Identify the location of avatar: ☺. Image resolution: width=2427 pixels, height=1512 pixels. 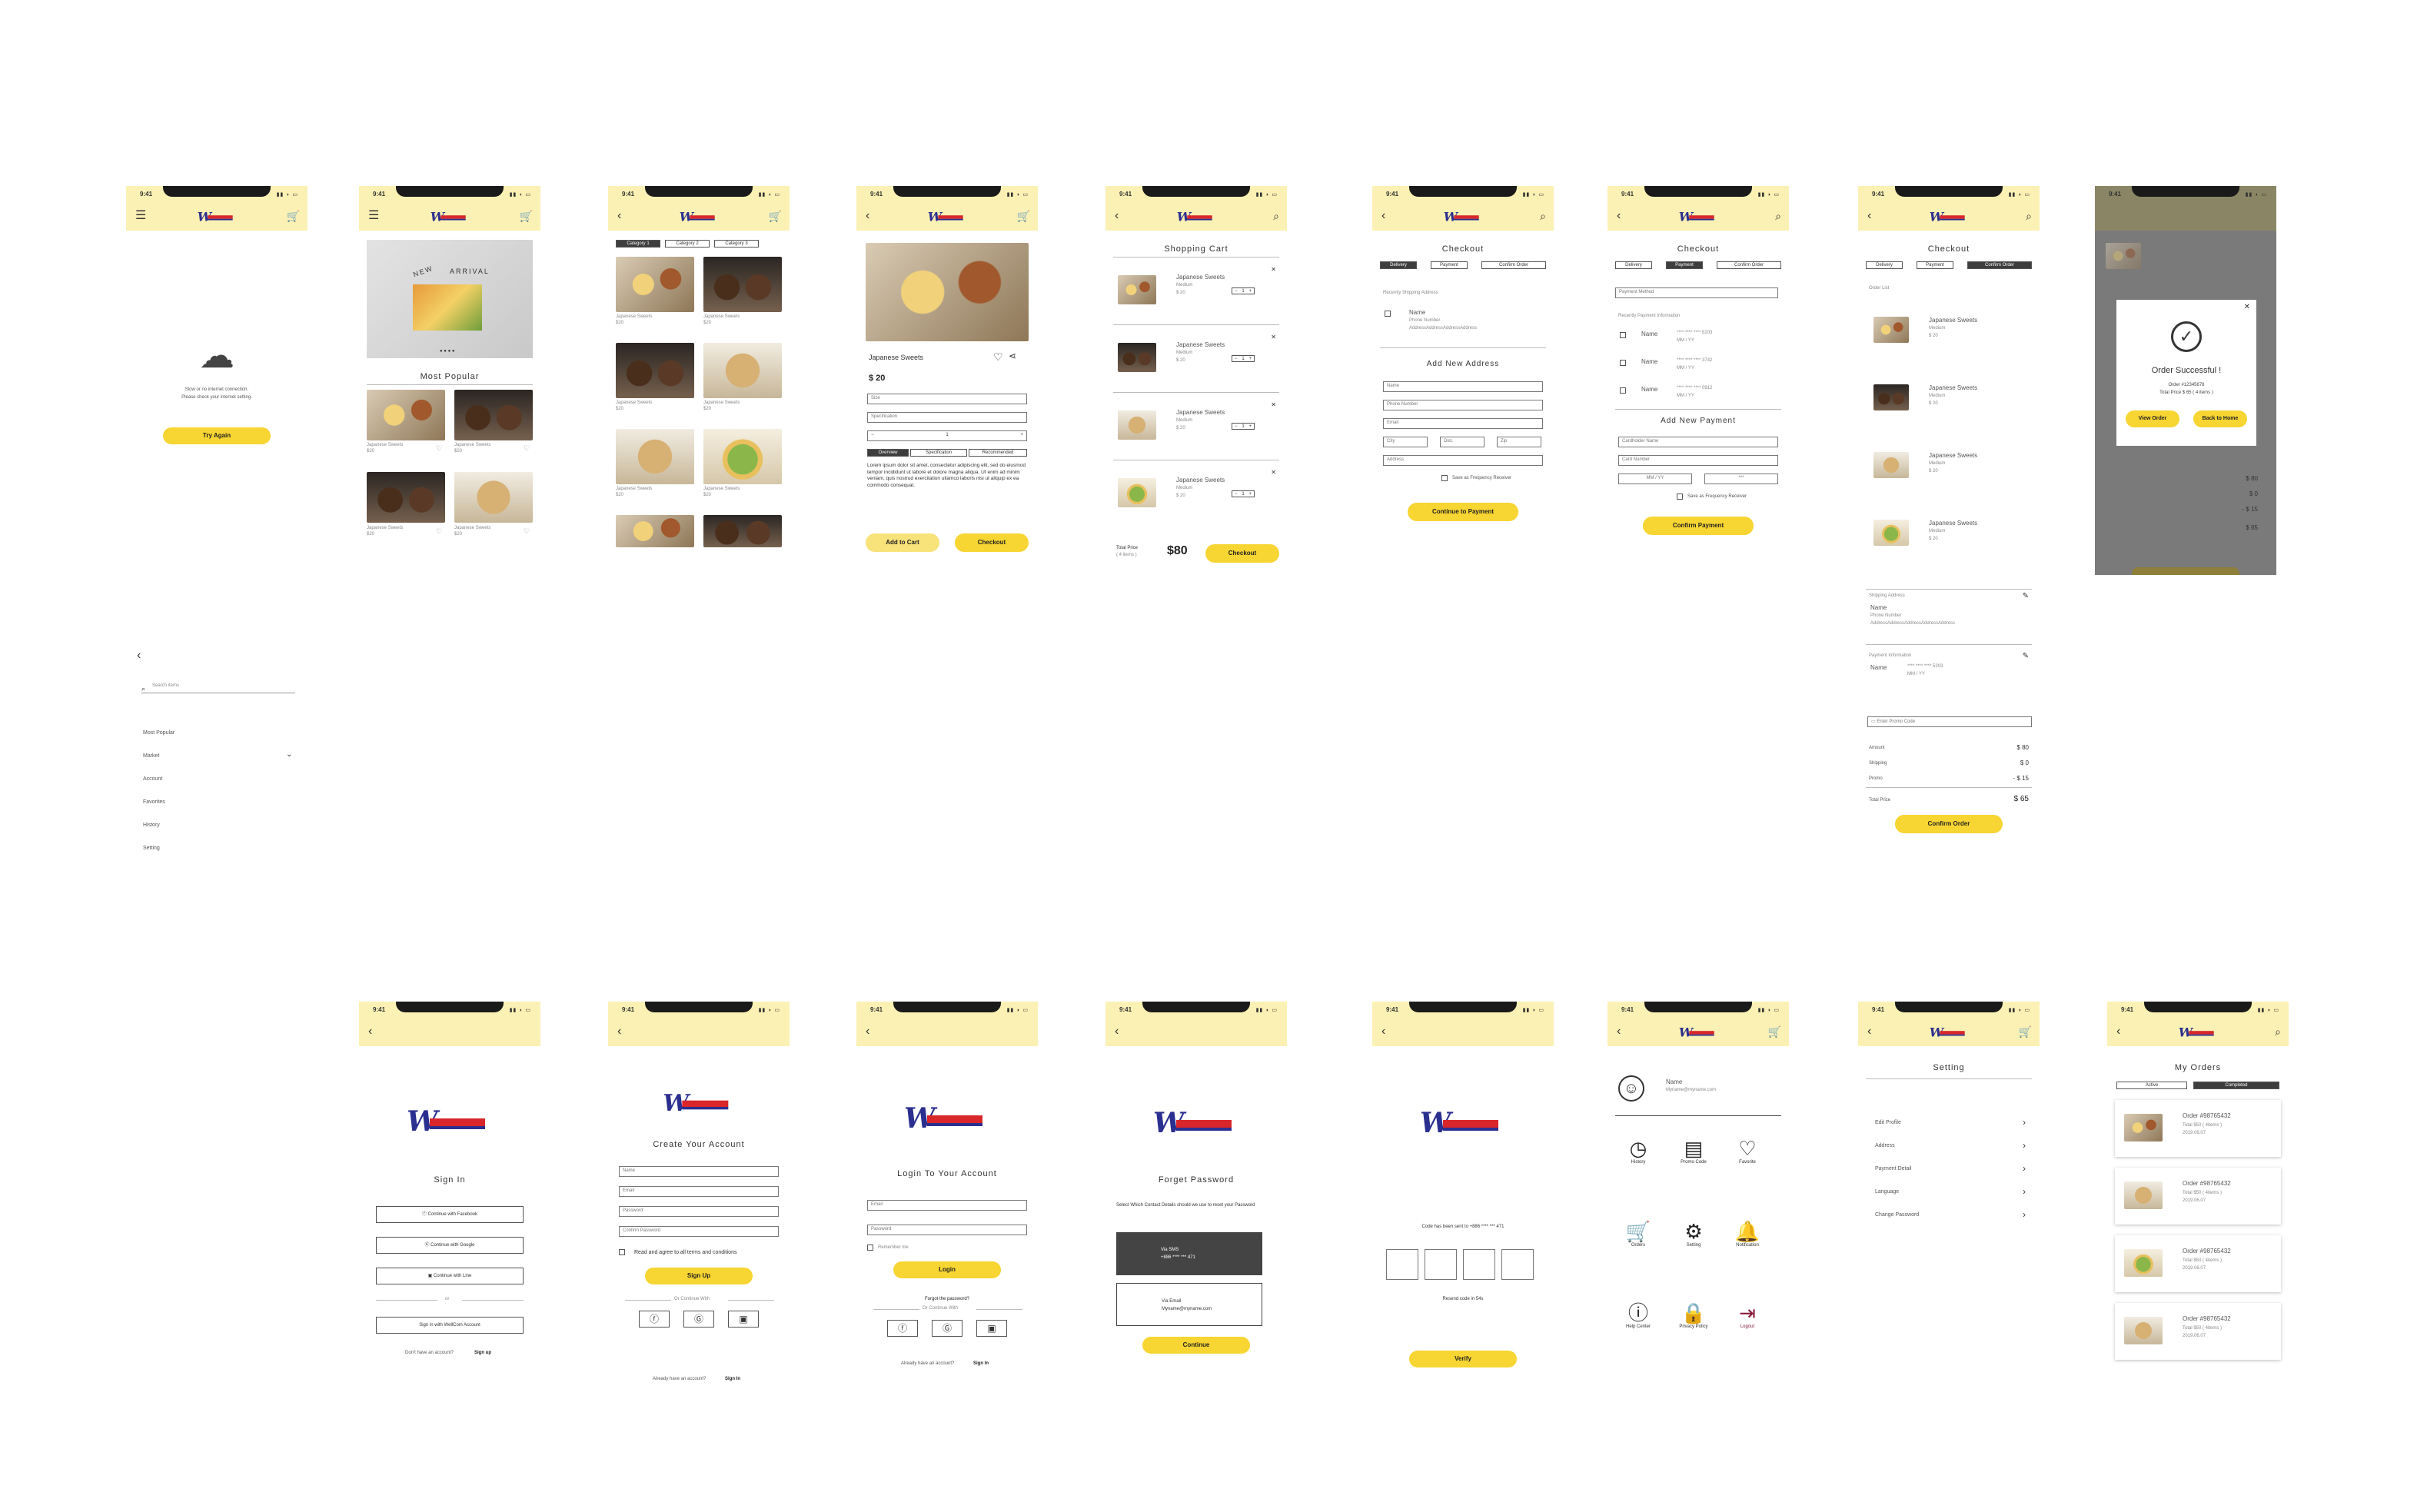
(1631, 1088).